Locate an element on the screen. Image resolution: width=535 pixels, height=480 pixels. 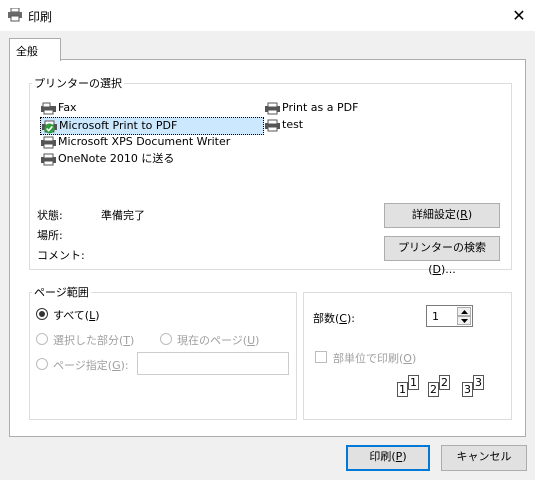
printer-item-fax: Fax is located at coordinates (58, 108).